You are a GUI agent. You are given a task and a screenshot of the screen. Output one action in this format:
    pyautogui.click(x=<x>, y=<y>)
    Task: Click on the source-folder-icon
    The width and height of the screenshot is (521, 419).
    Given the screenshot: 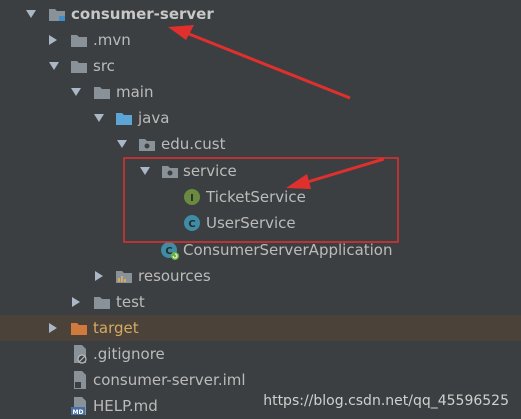 What is the action you would take?
    pyautogui.click(x=124, y=119)
    